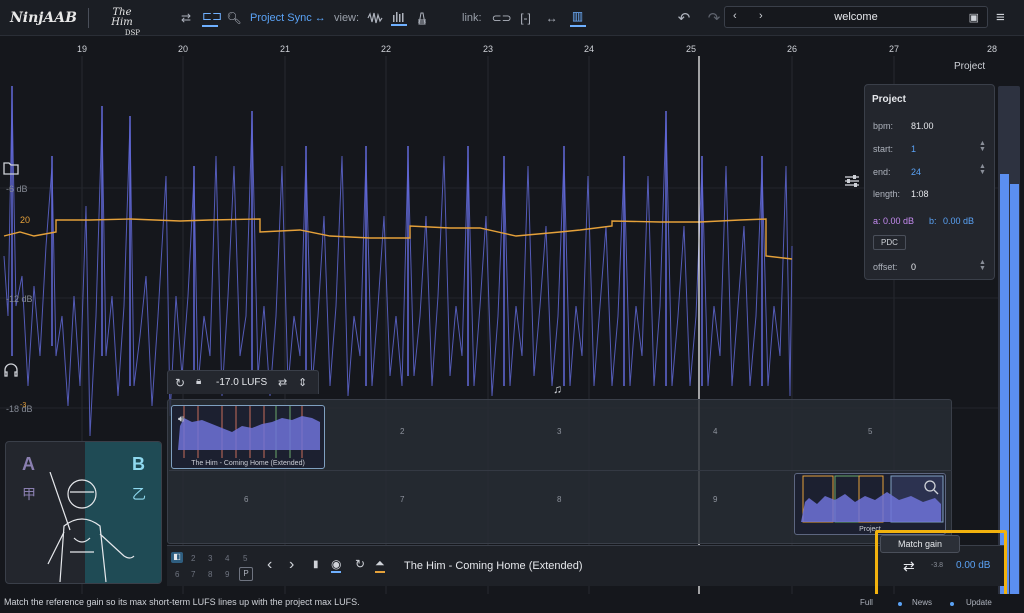  I want to click on end-label: end:, so click(882, 172).